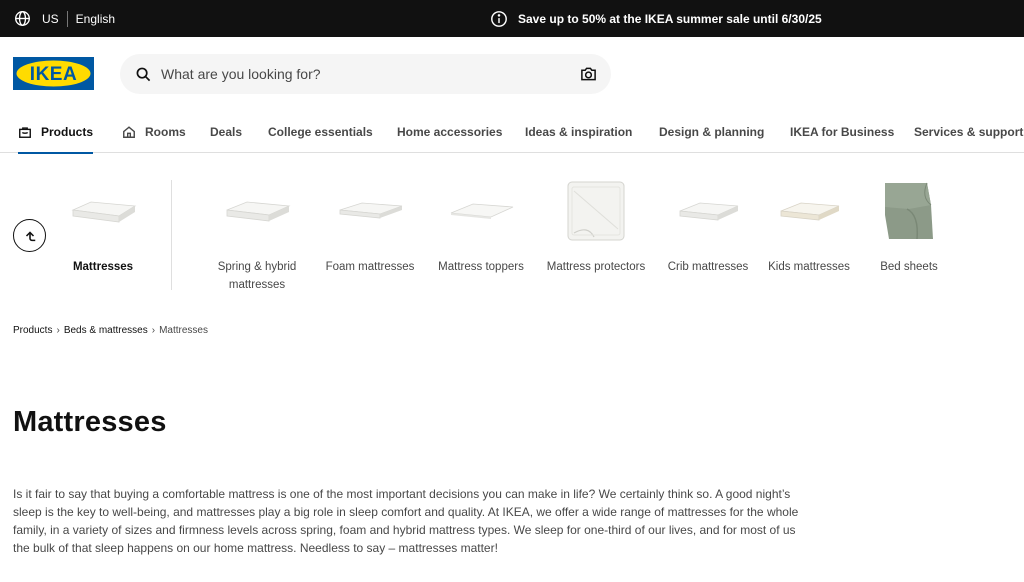  Describe the element at coordinates (596, 211) in the screenshot. I see `protector-thumbnail` at that location.